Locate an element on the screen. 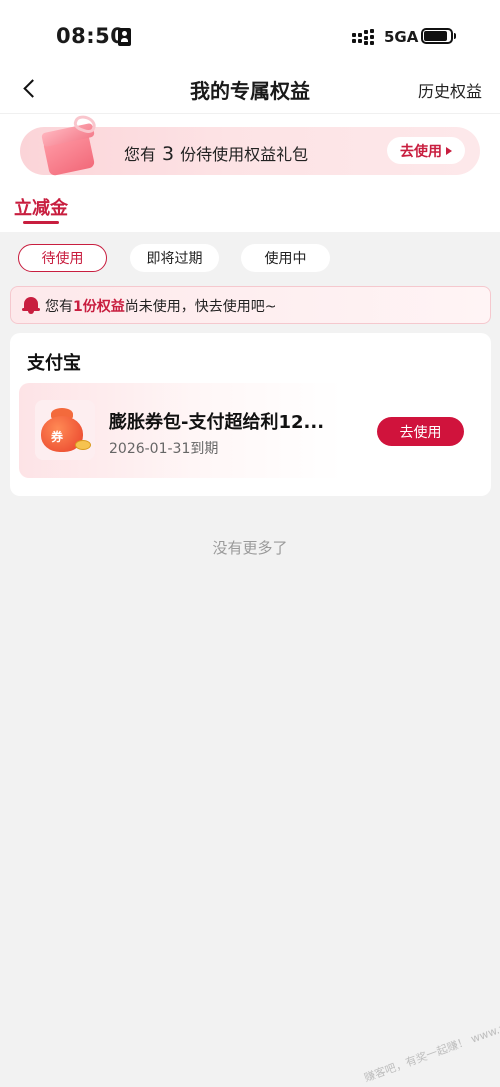  coupon-bag-icon: 券 is located at coordinates (65, 430).